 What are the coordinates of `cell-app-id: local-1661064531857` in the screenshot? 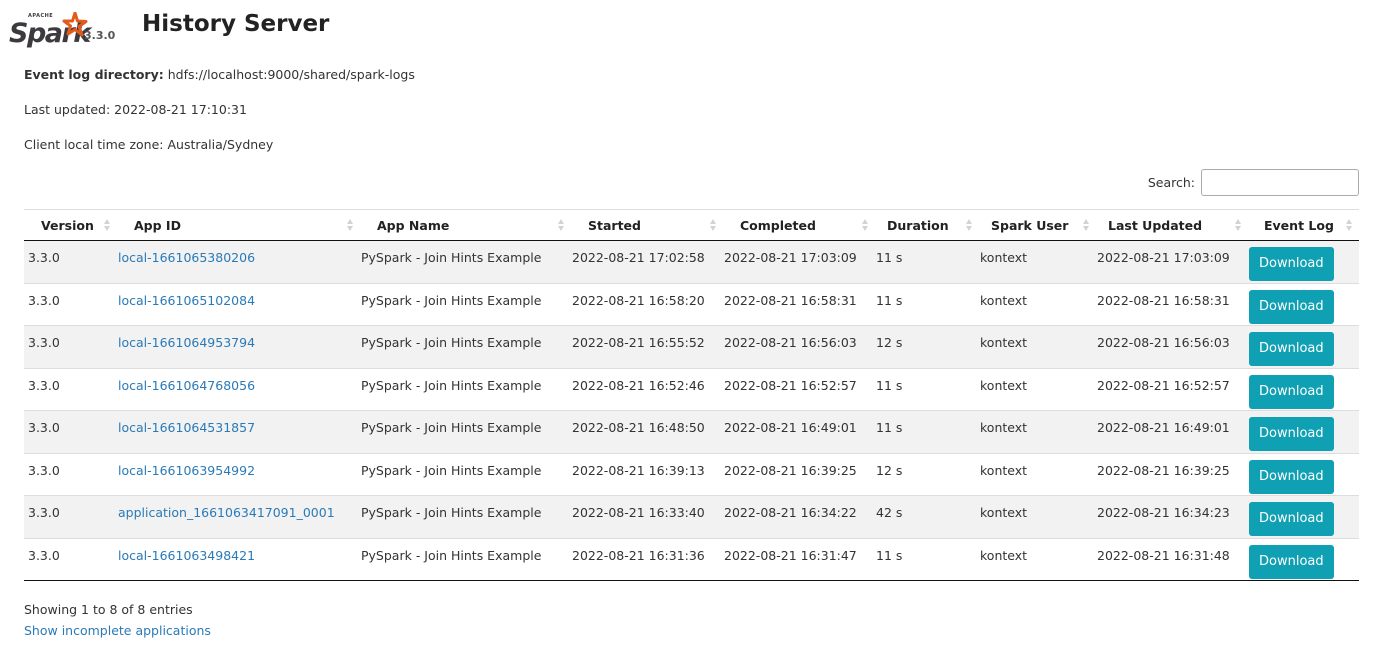 It's located at (238, 432).